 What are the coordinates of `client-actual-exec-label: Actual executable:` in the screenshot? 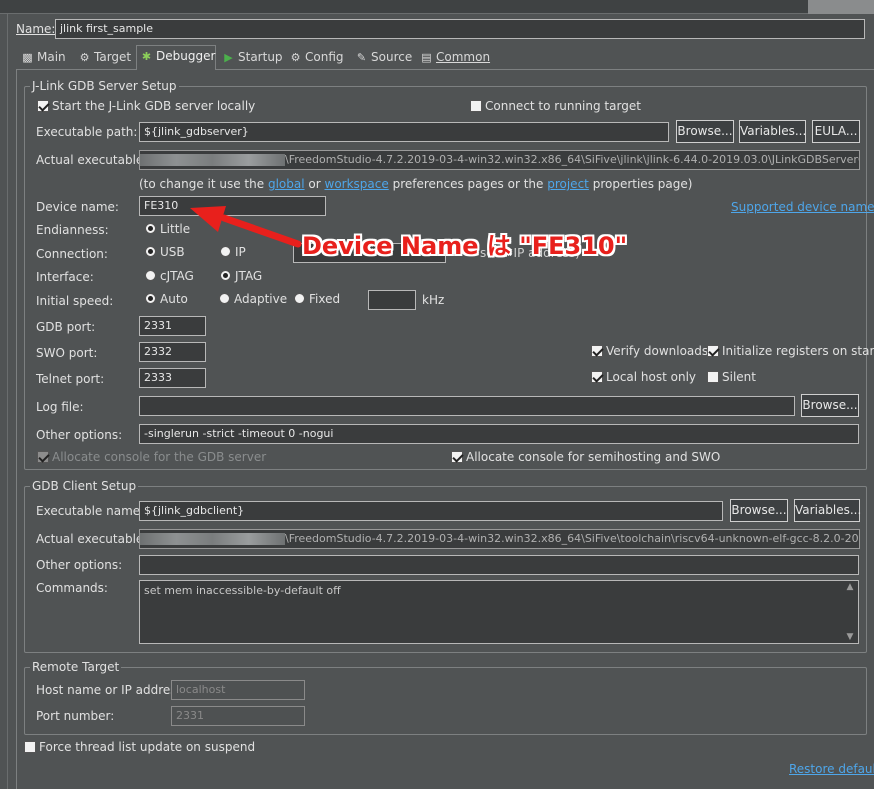 It's located at (92, 539).